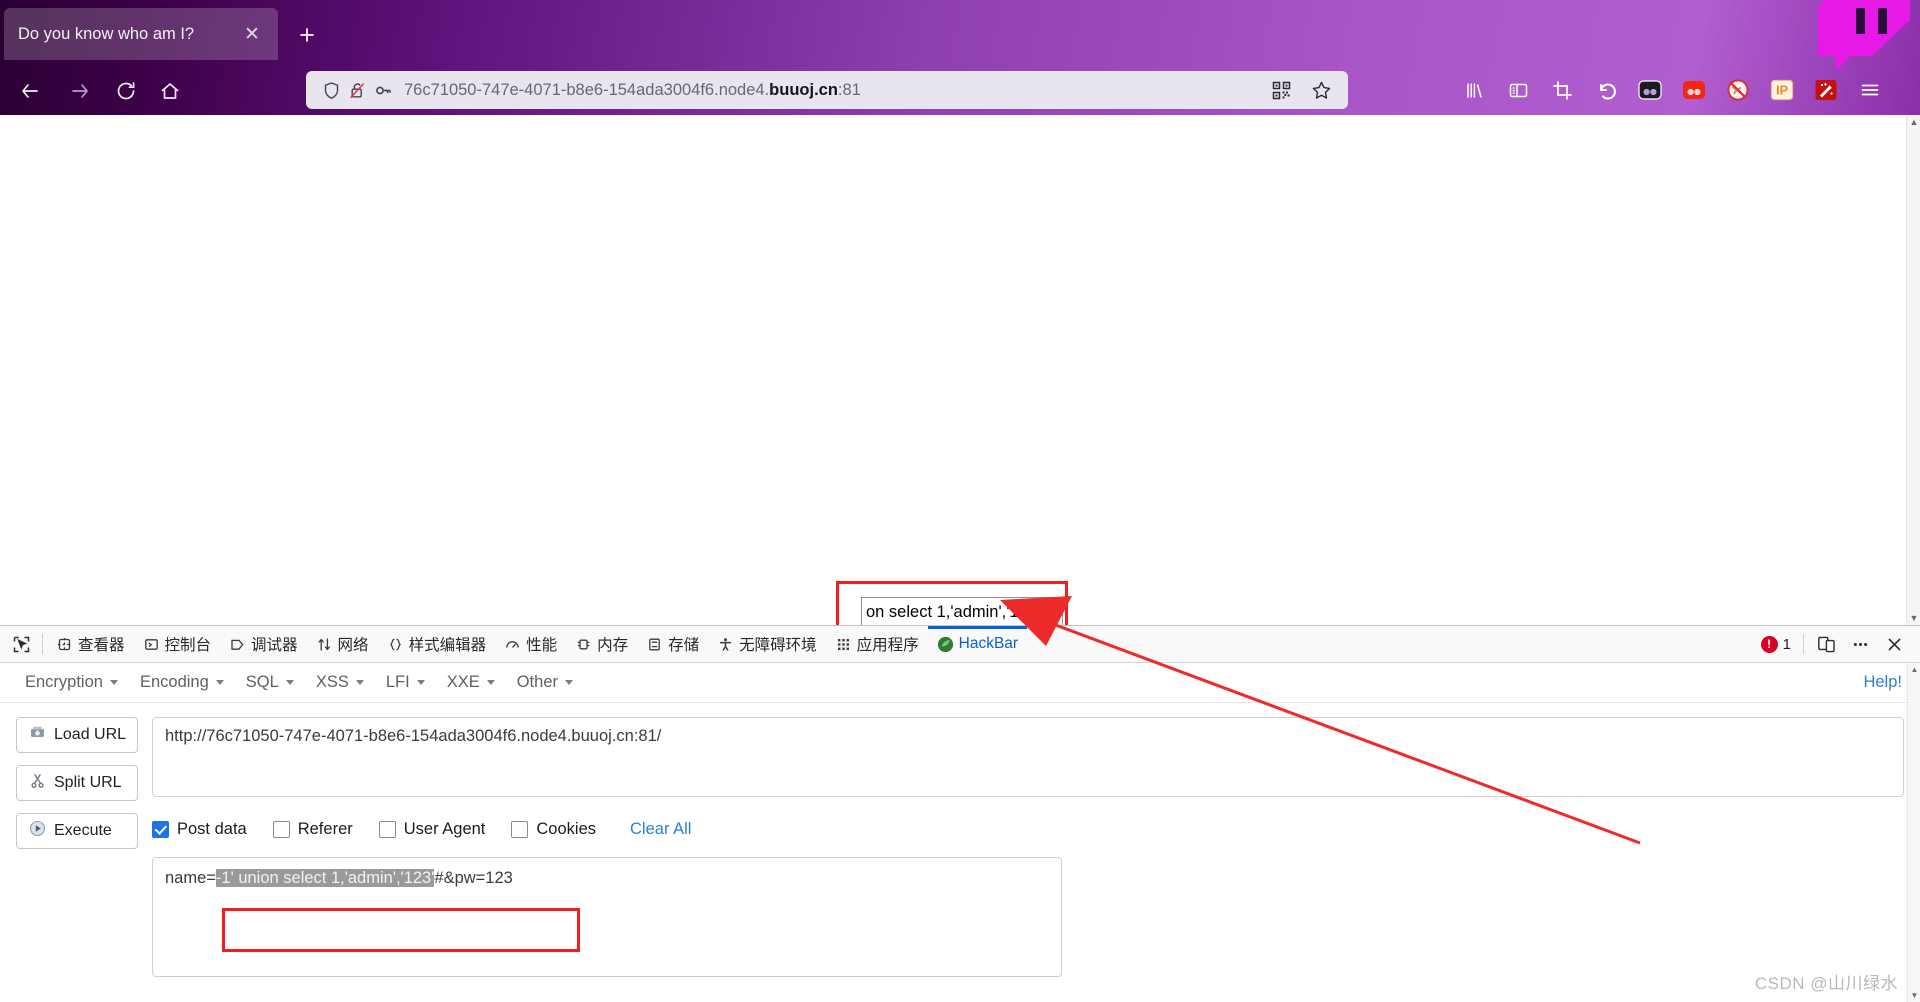 Image resolution: width=1920 pixels, height=1002 pixels. I want to click on username-input, so click(962, 611).